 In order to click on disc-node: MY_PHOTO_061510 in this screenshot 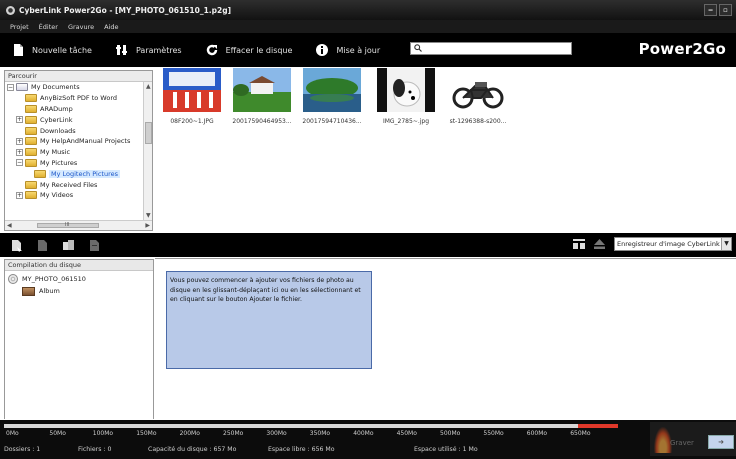, I will do `click(79, 279)`.